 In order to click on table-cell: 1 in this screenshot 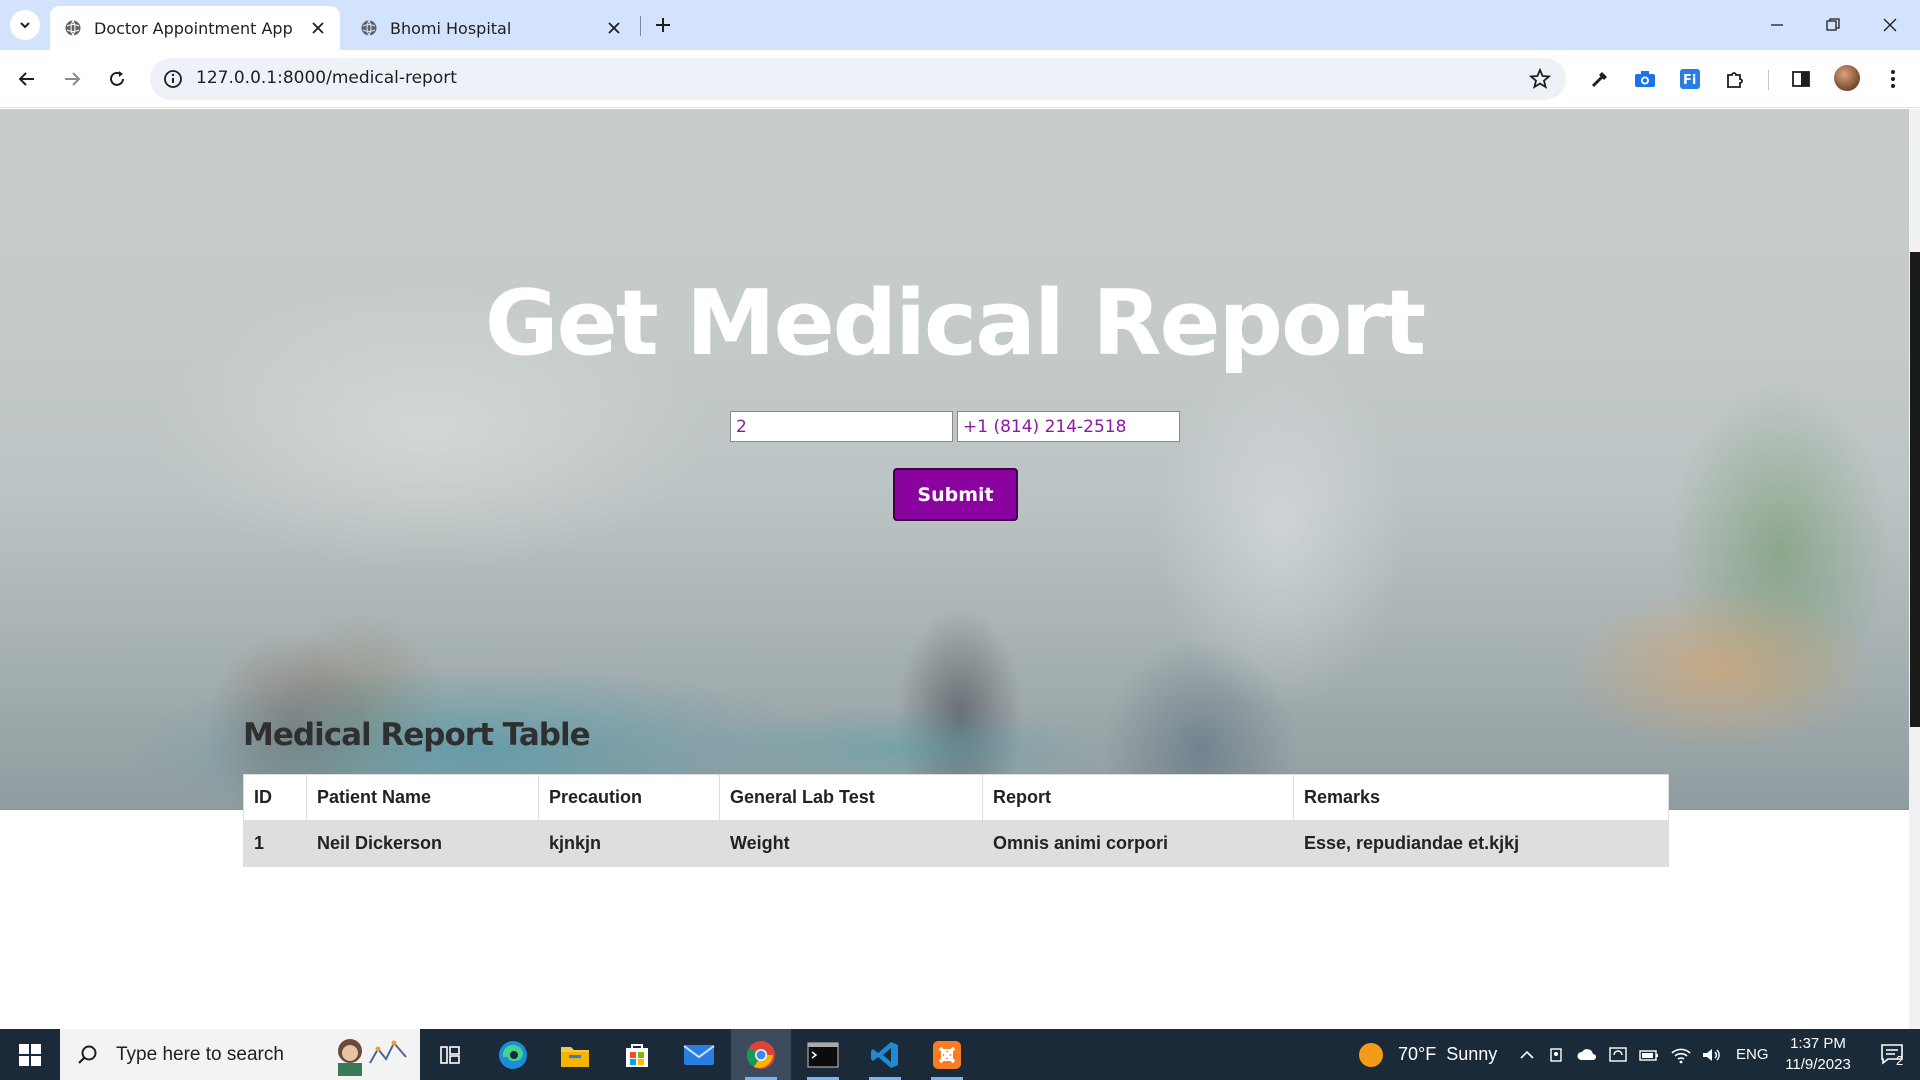, I will do `click(275, 843)`.